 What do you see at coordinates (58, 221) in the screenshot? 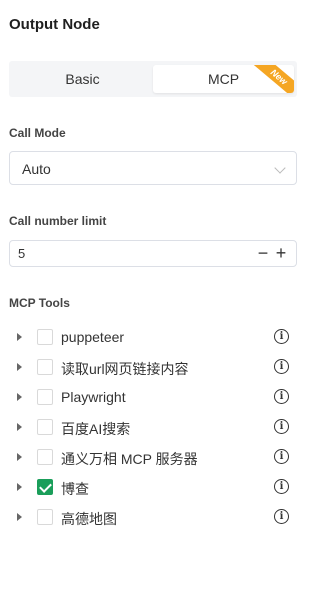
I see `call-limit-label: Call number limit` at bounding box center [58, 221].